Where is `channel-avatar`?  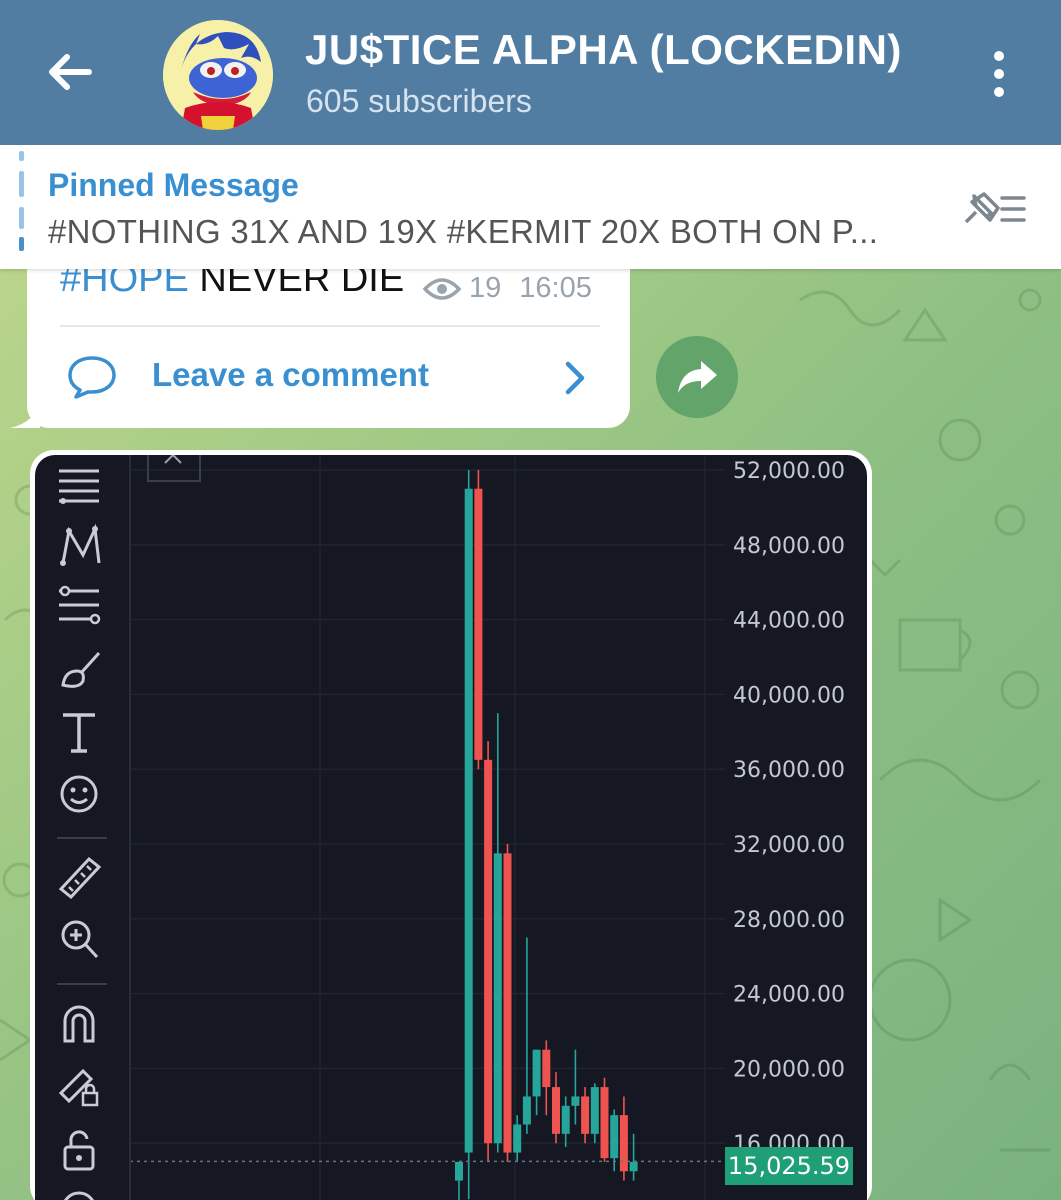 channel-avatar is located at coordinates (218, 75).